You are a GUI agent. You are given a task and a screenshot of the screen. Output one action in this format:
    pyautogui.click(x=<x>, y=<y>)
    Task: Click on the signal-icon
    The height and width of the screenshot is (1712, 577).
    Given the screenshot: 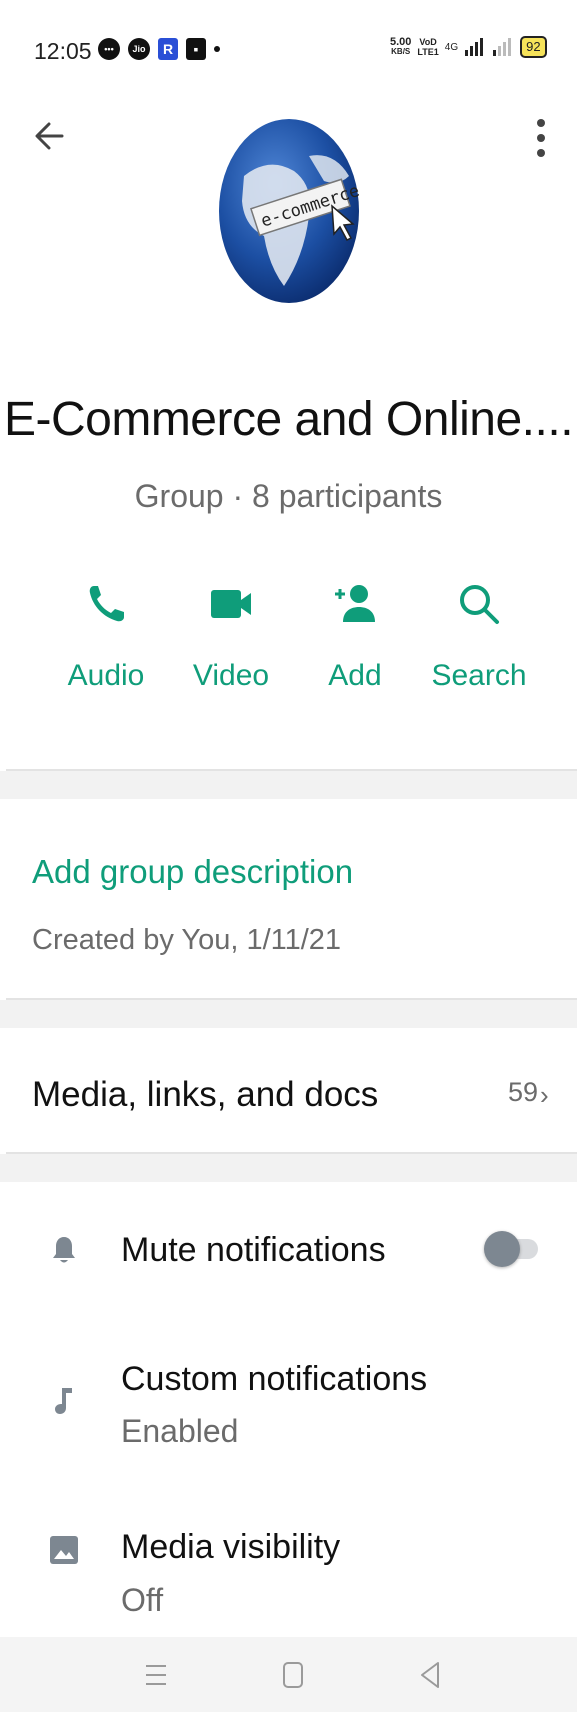 What is the action you would take?
    pyautogui.click(x=474, y=47)
    